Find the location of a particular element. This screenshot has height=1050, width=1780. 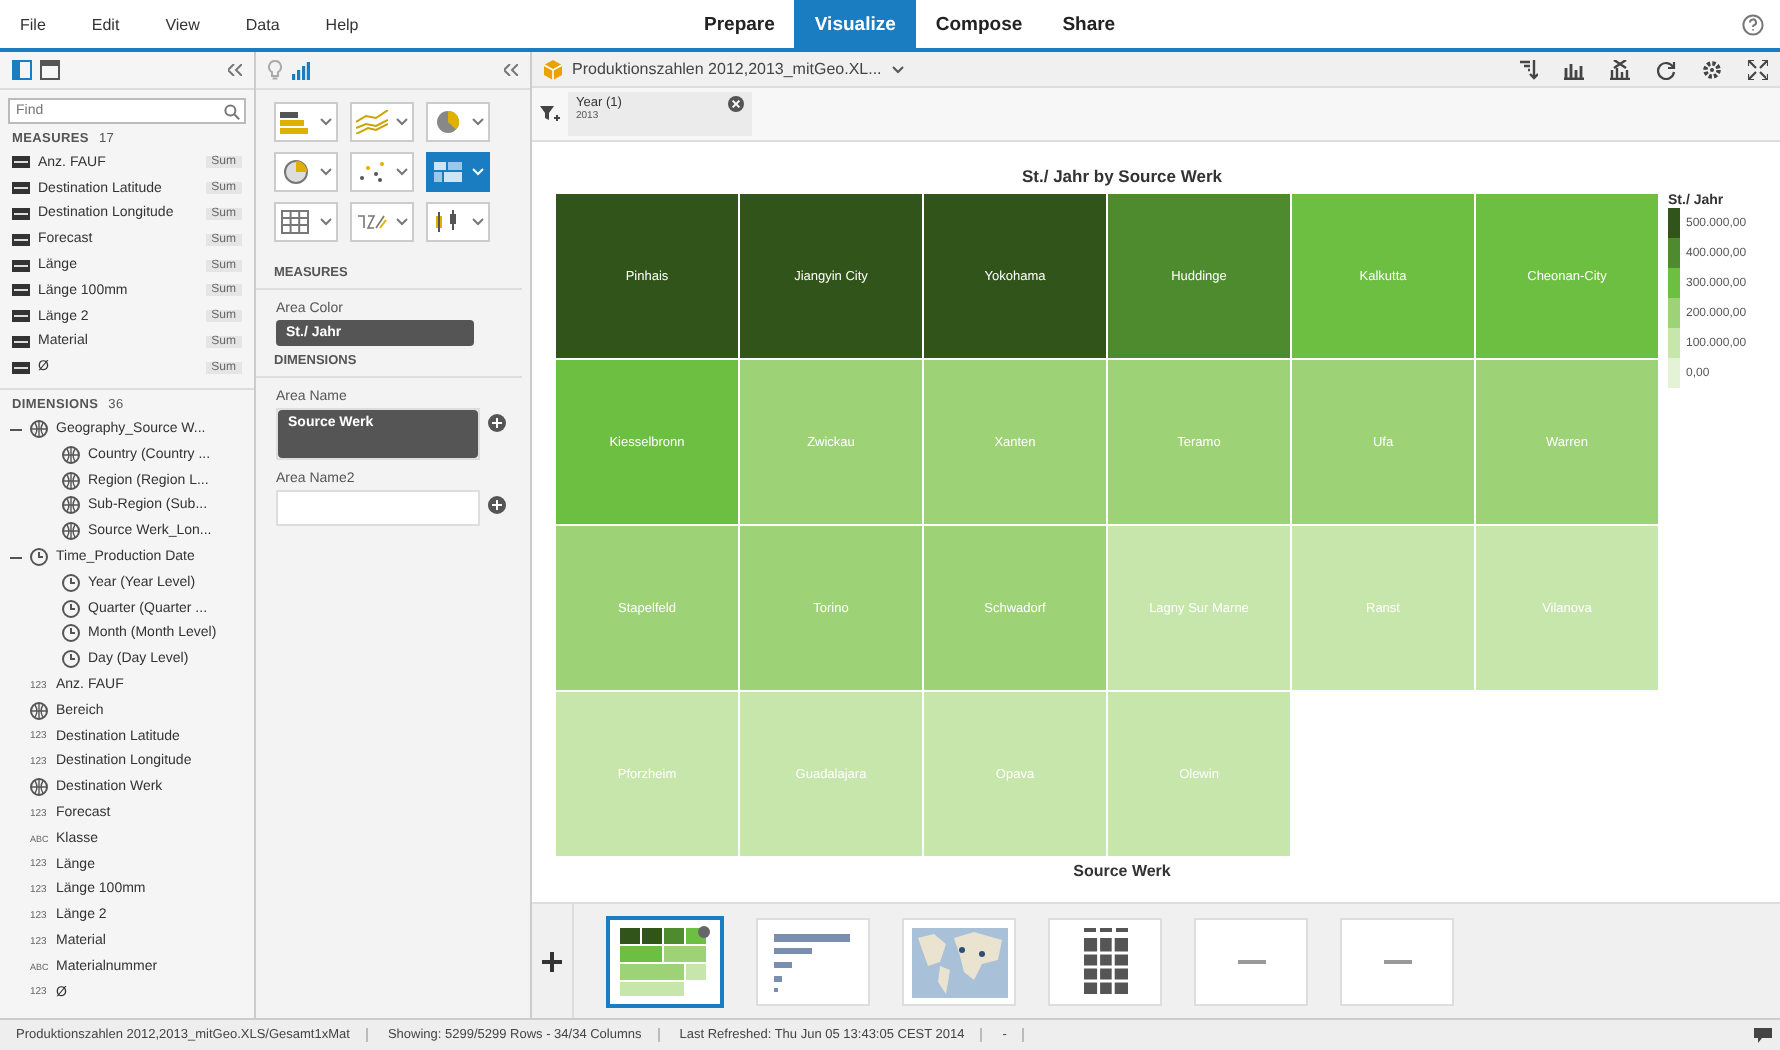

tab: Compose is located at coordinates (979, 24).